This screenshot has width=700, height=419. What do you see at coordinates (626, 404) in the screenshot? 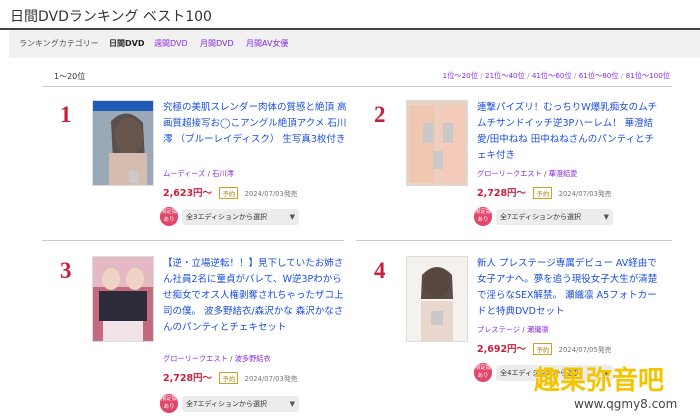
I see `watermark-url: www.qgmy8.com` at bounding box center [626, 404].